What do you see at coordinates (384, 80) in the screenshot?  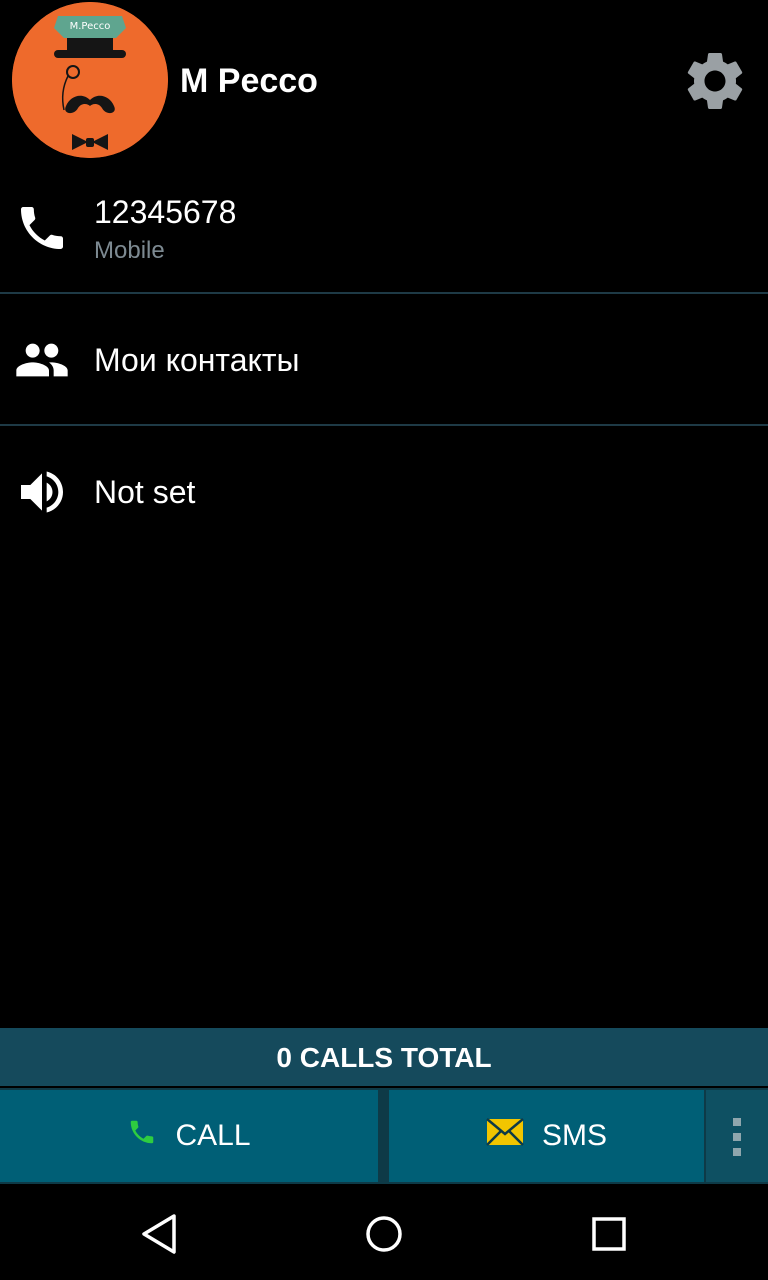 I see `contact-header: M.Pecco M Pecco` at bounding box center [384, 80].